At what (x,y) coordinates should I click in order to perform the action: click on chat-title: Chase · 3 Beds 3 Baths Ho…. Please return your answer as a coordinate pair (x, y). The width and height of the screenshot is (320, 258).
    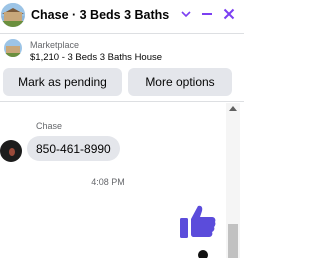
    Looking at the image, I should click on (102, 15).